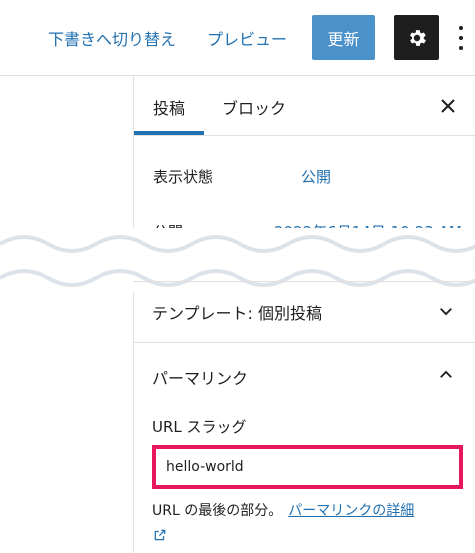 Image resolution: width=475 pixels, height=553 pixels. What do you see at coordinates (160, 535) in the screenshot?
I see `external-link-icon` at bounding box center [160, 535].